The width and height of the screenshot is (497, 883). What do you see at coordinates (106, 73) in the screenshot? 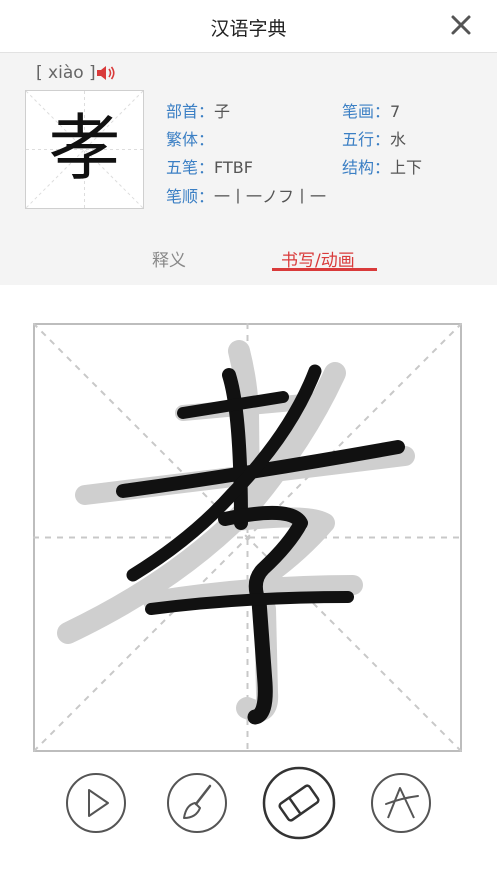
I see `speaker-icon` at bounding box center [106, 73].